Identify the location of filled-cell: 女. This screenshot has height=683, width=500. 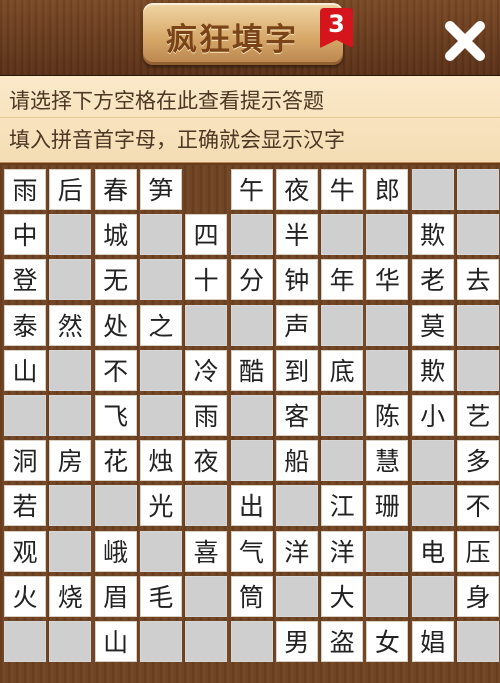
(387, 641).